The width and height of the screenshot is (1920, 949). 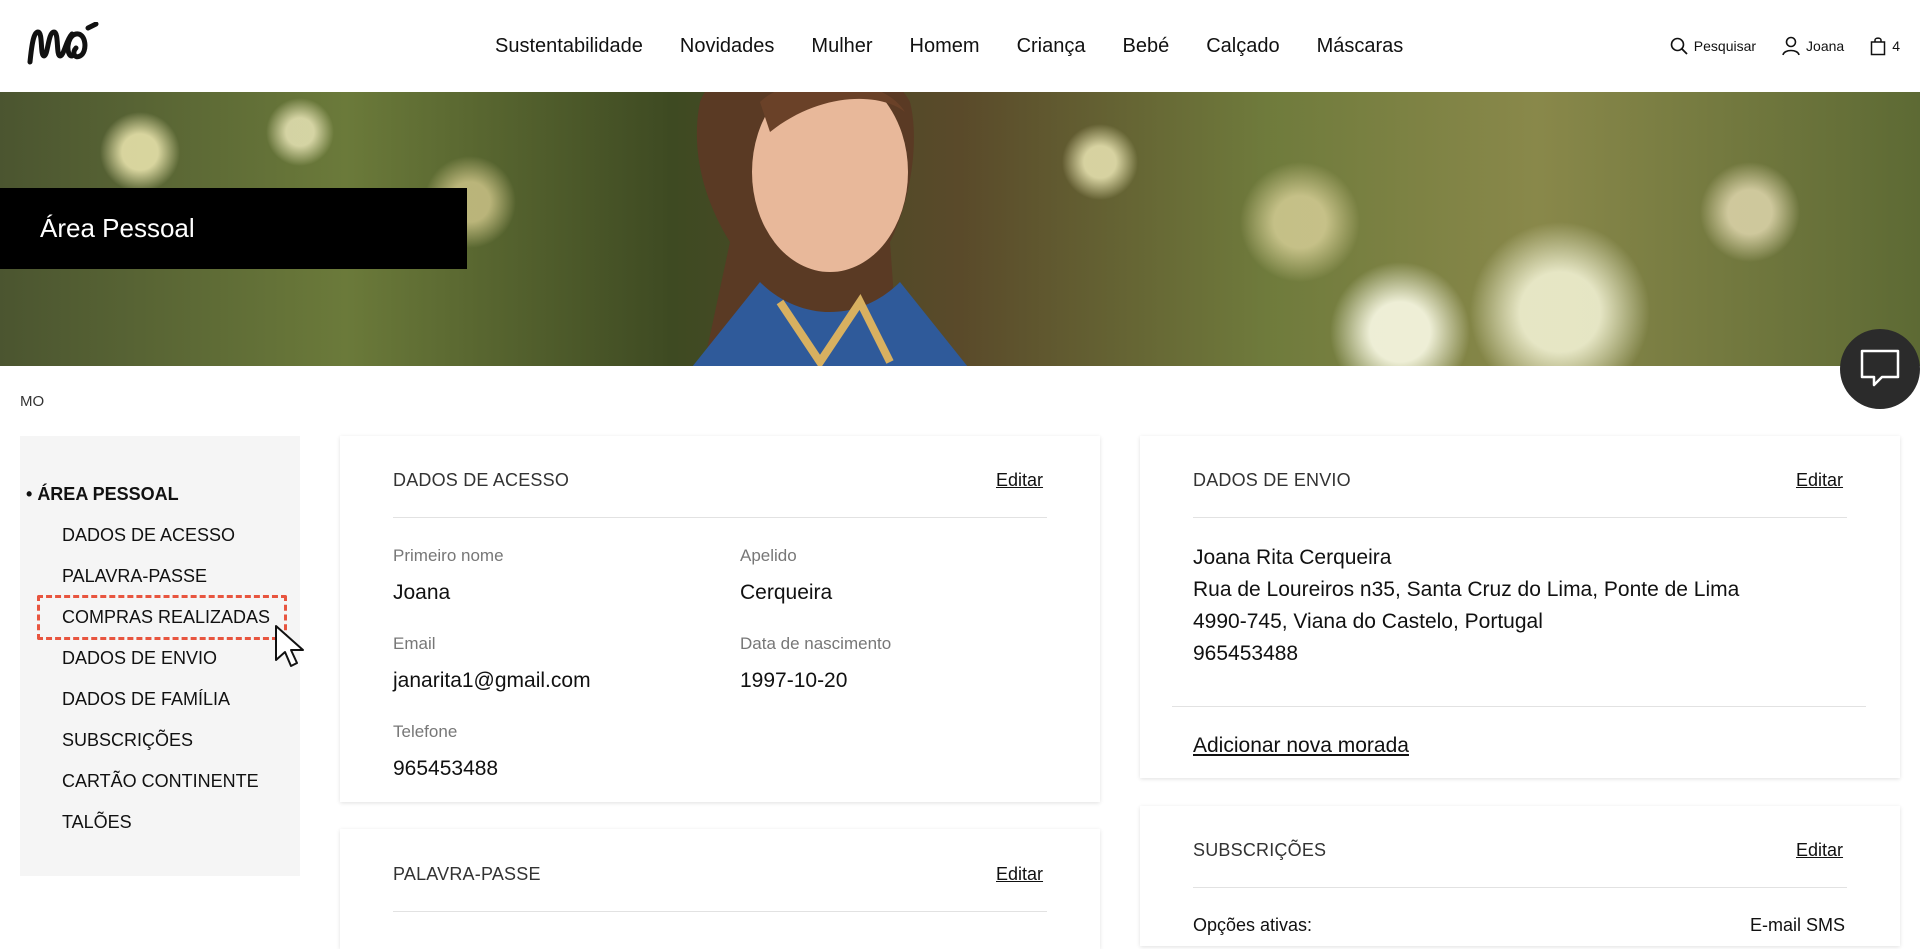 What do you see at coordinates (139, 658) in the screenshot?
I see `sidebar-item-dados-envio: DADOS DE ENVIO` at bounding box center [139, 658].